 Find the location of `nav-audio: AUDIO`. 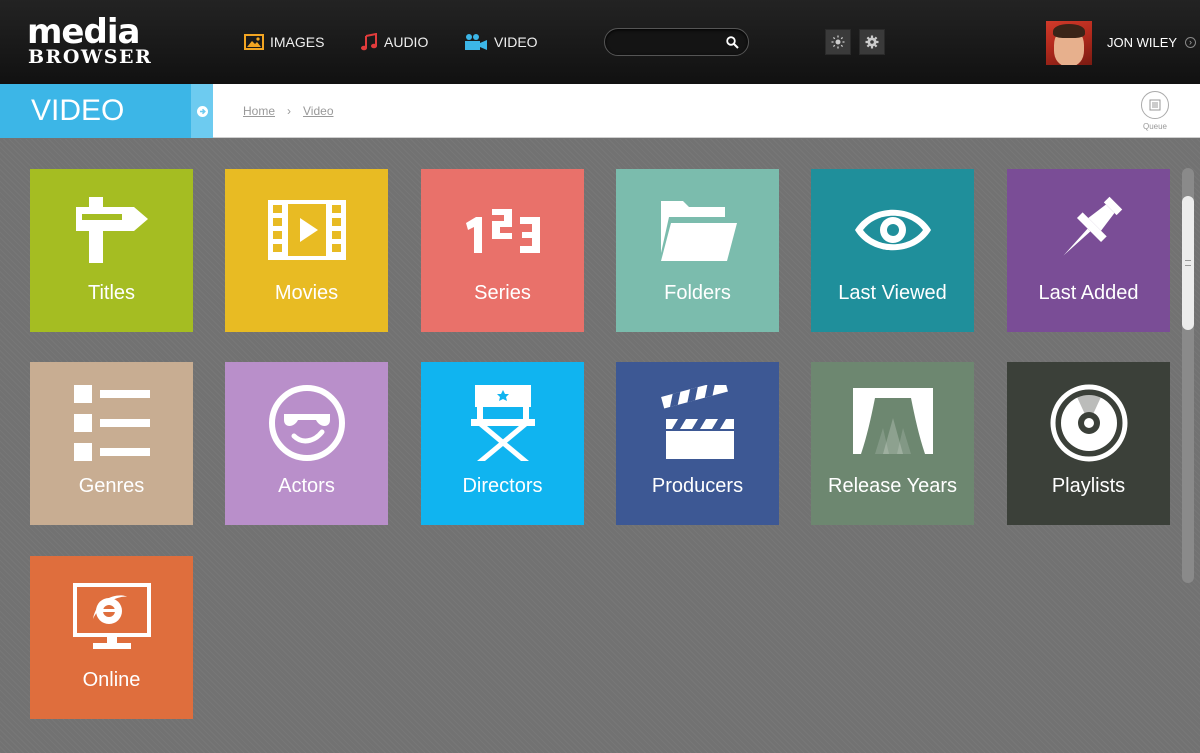

nav-audio: AUDIO is located at coordinates (394, 42).